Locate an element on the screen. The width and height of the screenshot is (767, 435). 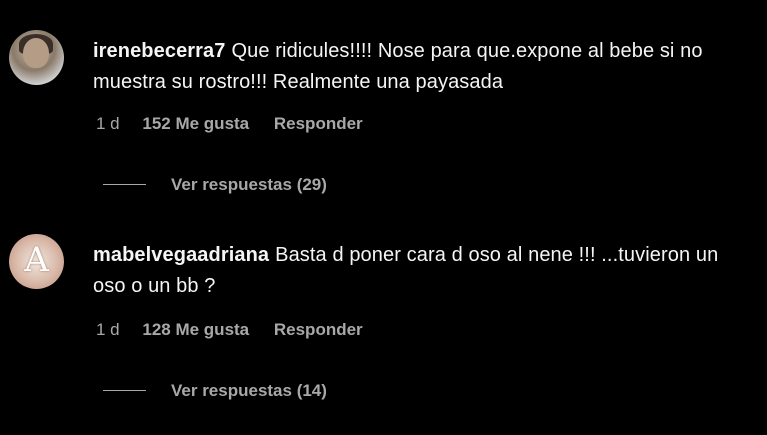
comment-meta: 1 d 152 Me gusta Responder is located at coordinates (229, 124).